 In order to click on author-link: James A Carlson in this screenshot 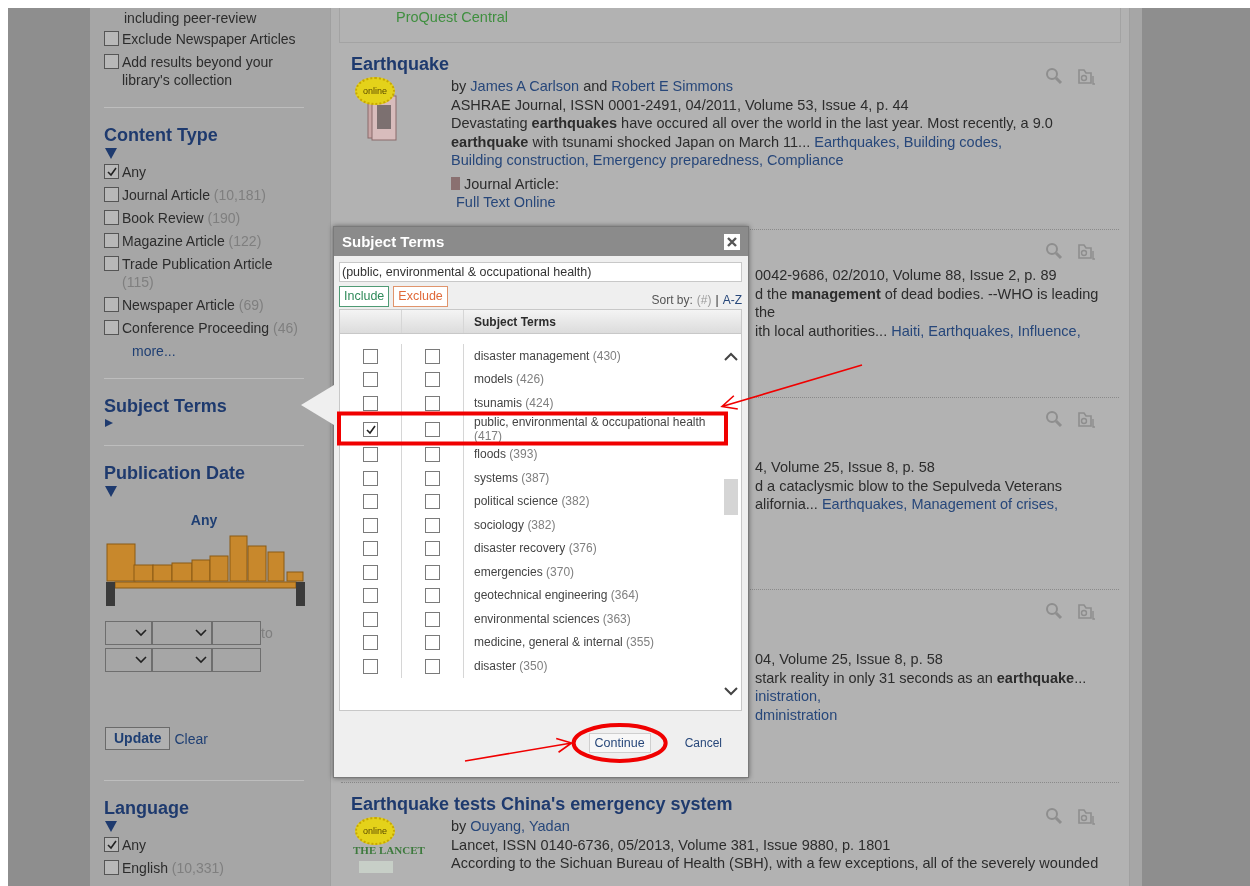, I will do `click(525, 86)`.